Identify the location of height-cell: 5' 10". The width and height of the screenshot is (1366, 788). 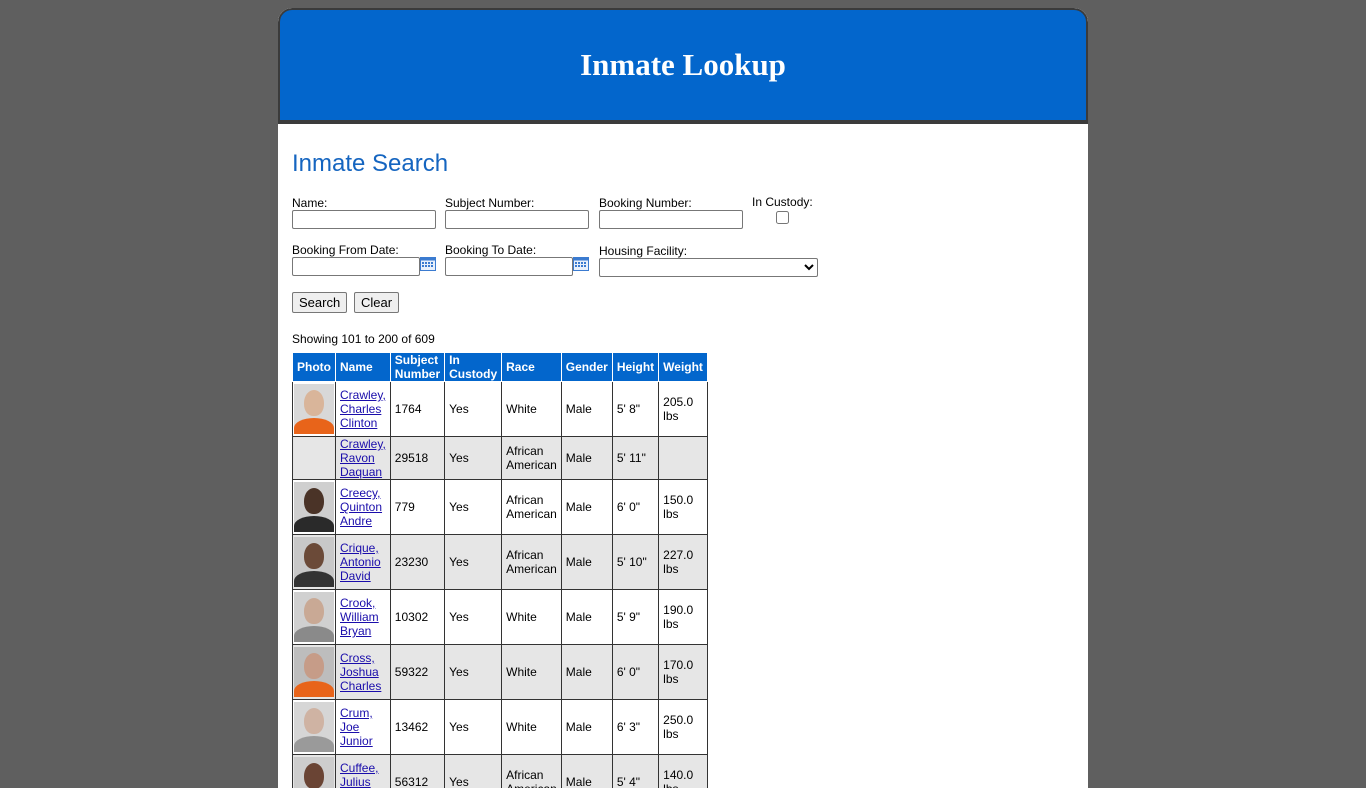
(635, 562).